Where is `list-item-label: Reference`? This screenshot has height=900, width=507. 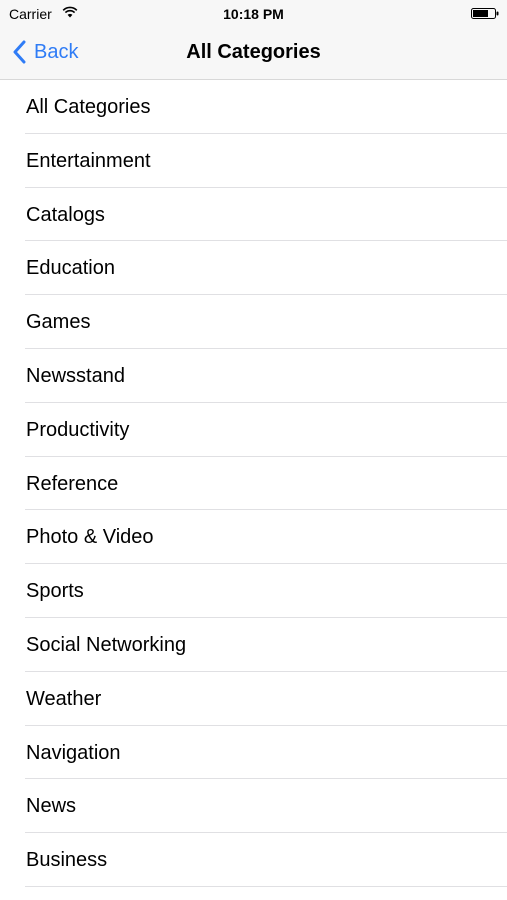 list-item-label: Reference is located at coordinates (72, 483).